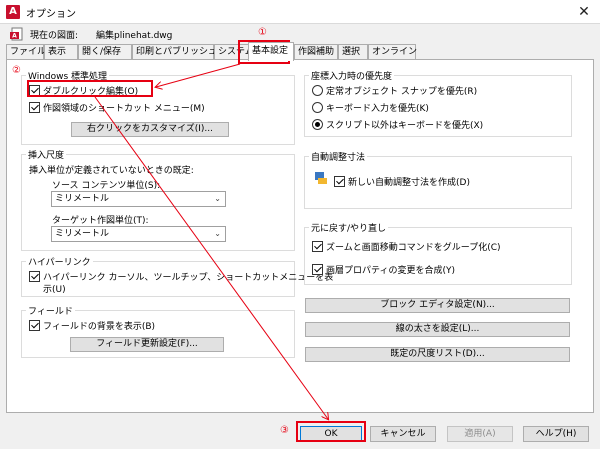 The height and width of the screenshot is (449, 600). I want to click on source-units-value: ミリメートル, so click(82, 199).